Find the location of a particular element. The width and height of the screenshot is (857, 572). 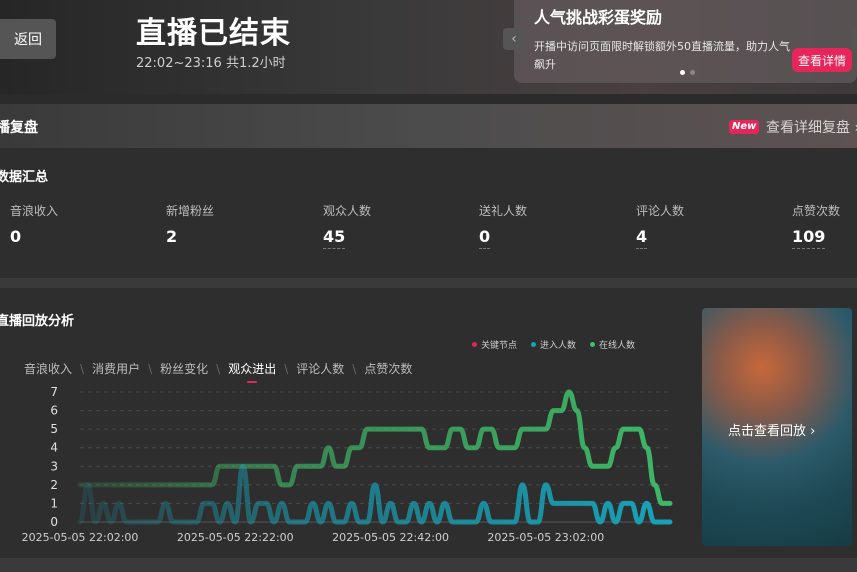

stat-label: 音浪收入 is located at coordinates (34, 211).